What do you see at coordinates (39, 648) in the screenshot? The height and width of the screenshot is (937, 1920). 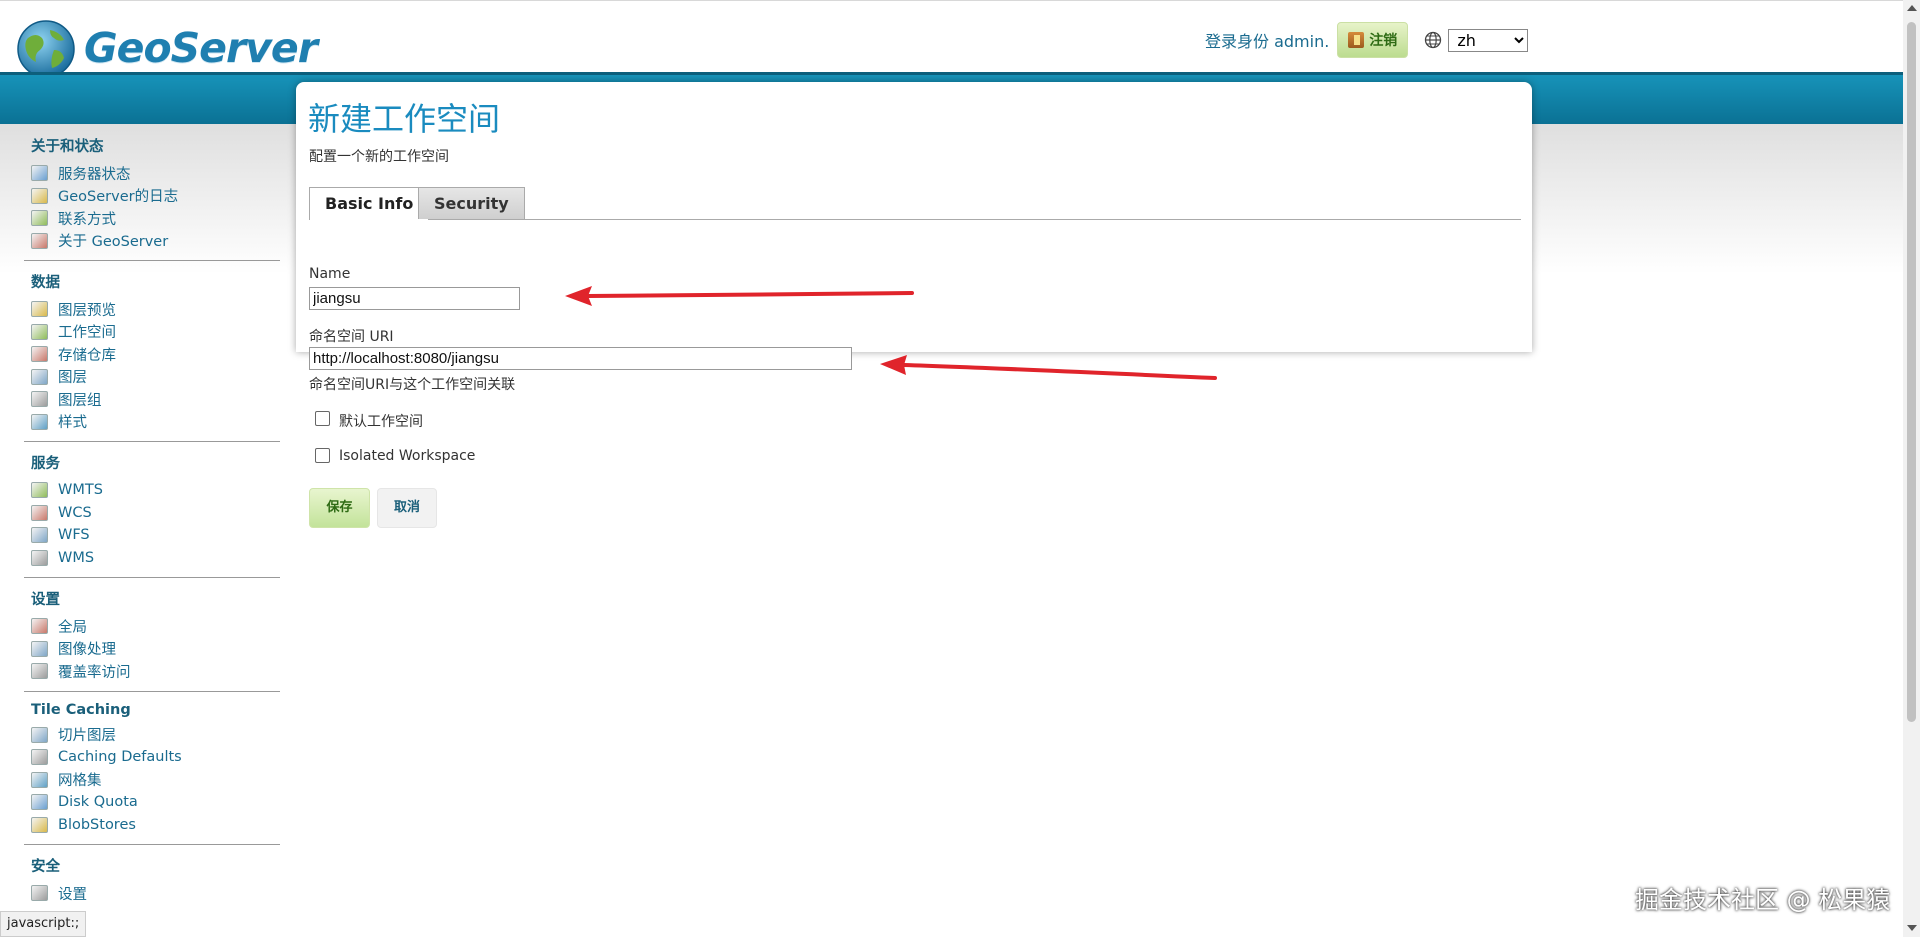 I see `image-processing-icon` at bounding box center [39, 648].